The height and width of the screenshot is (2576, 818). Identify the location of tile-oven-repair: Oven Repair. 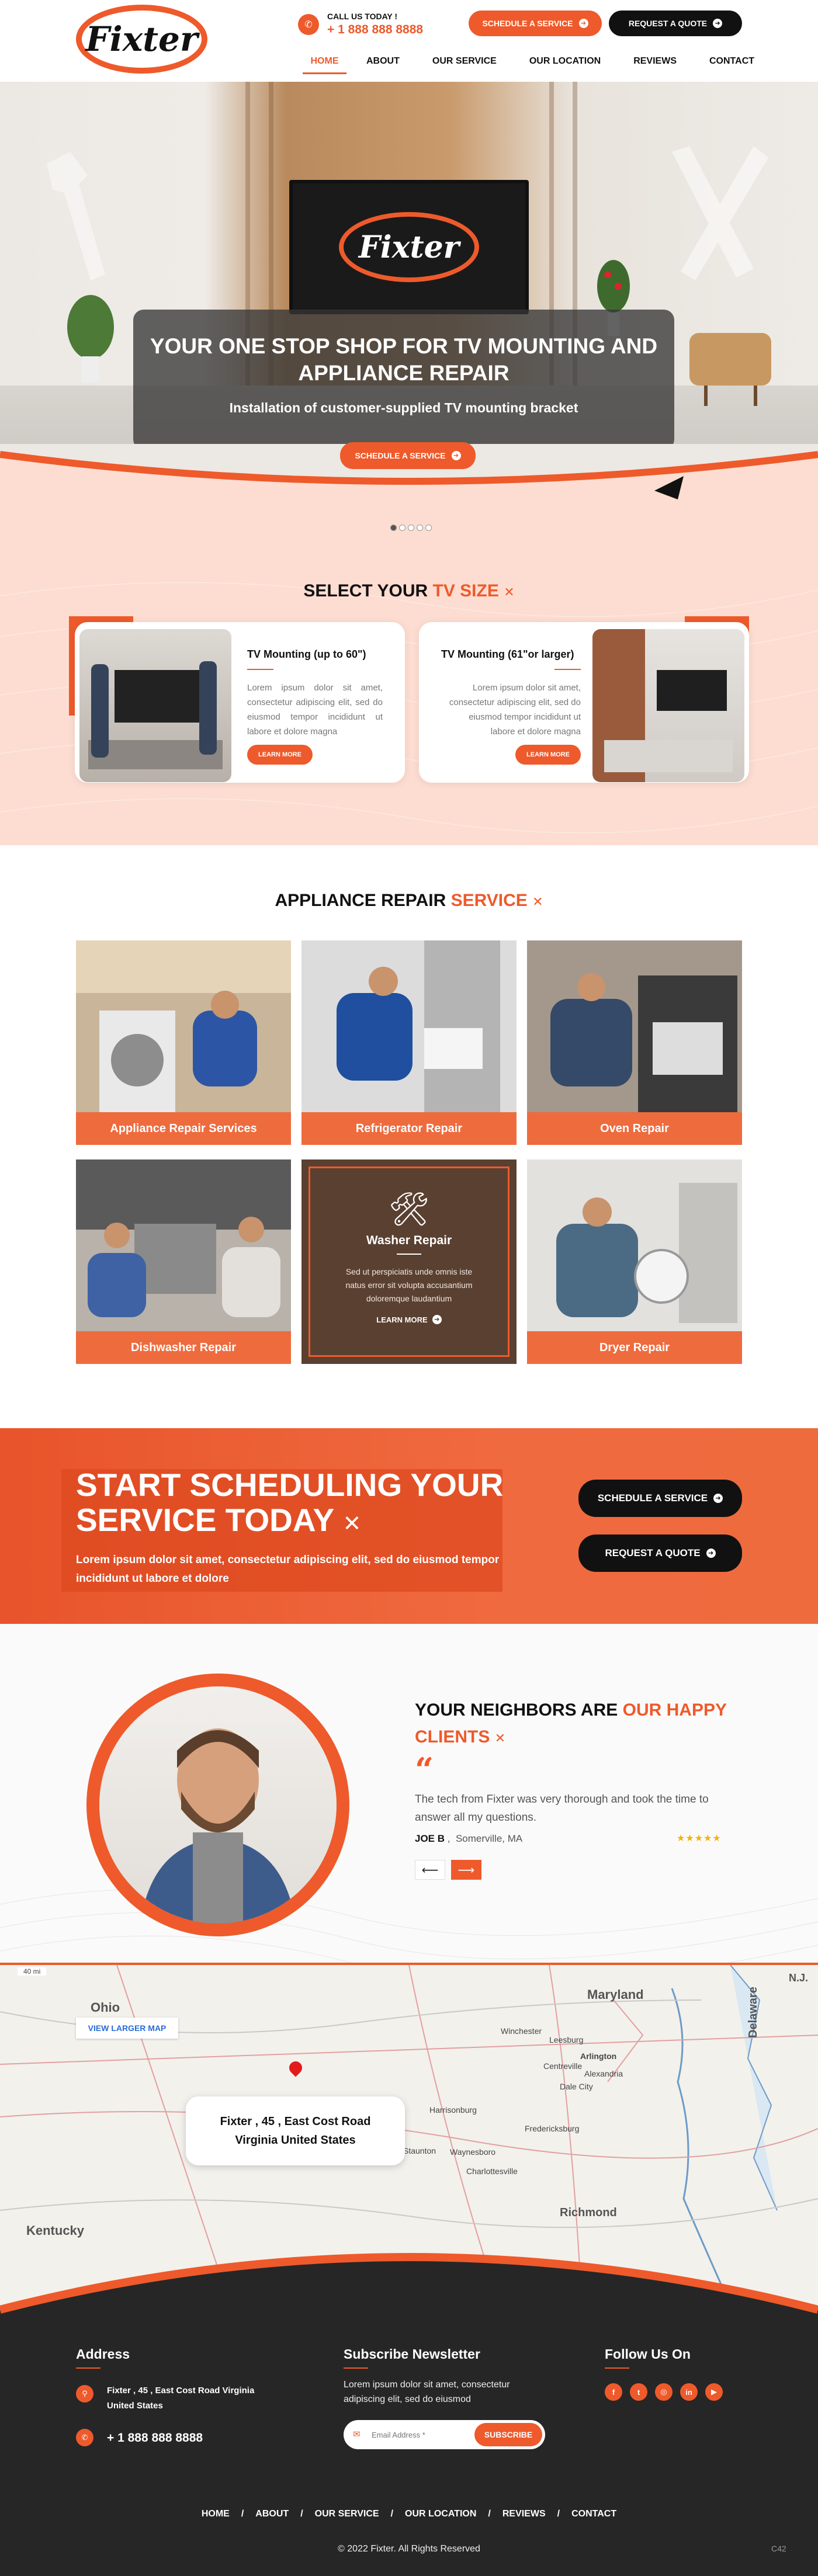
(634, 1042).